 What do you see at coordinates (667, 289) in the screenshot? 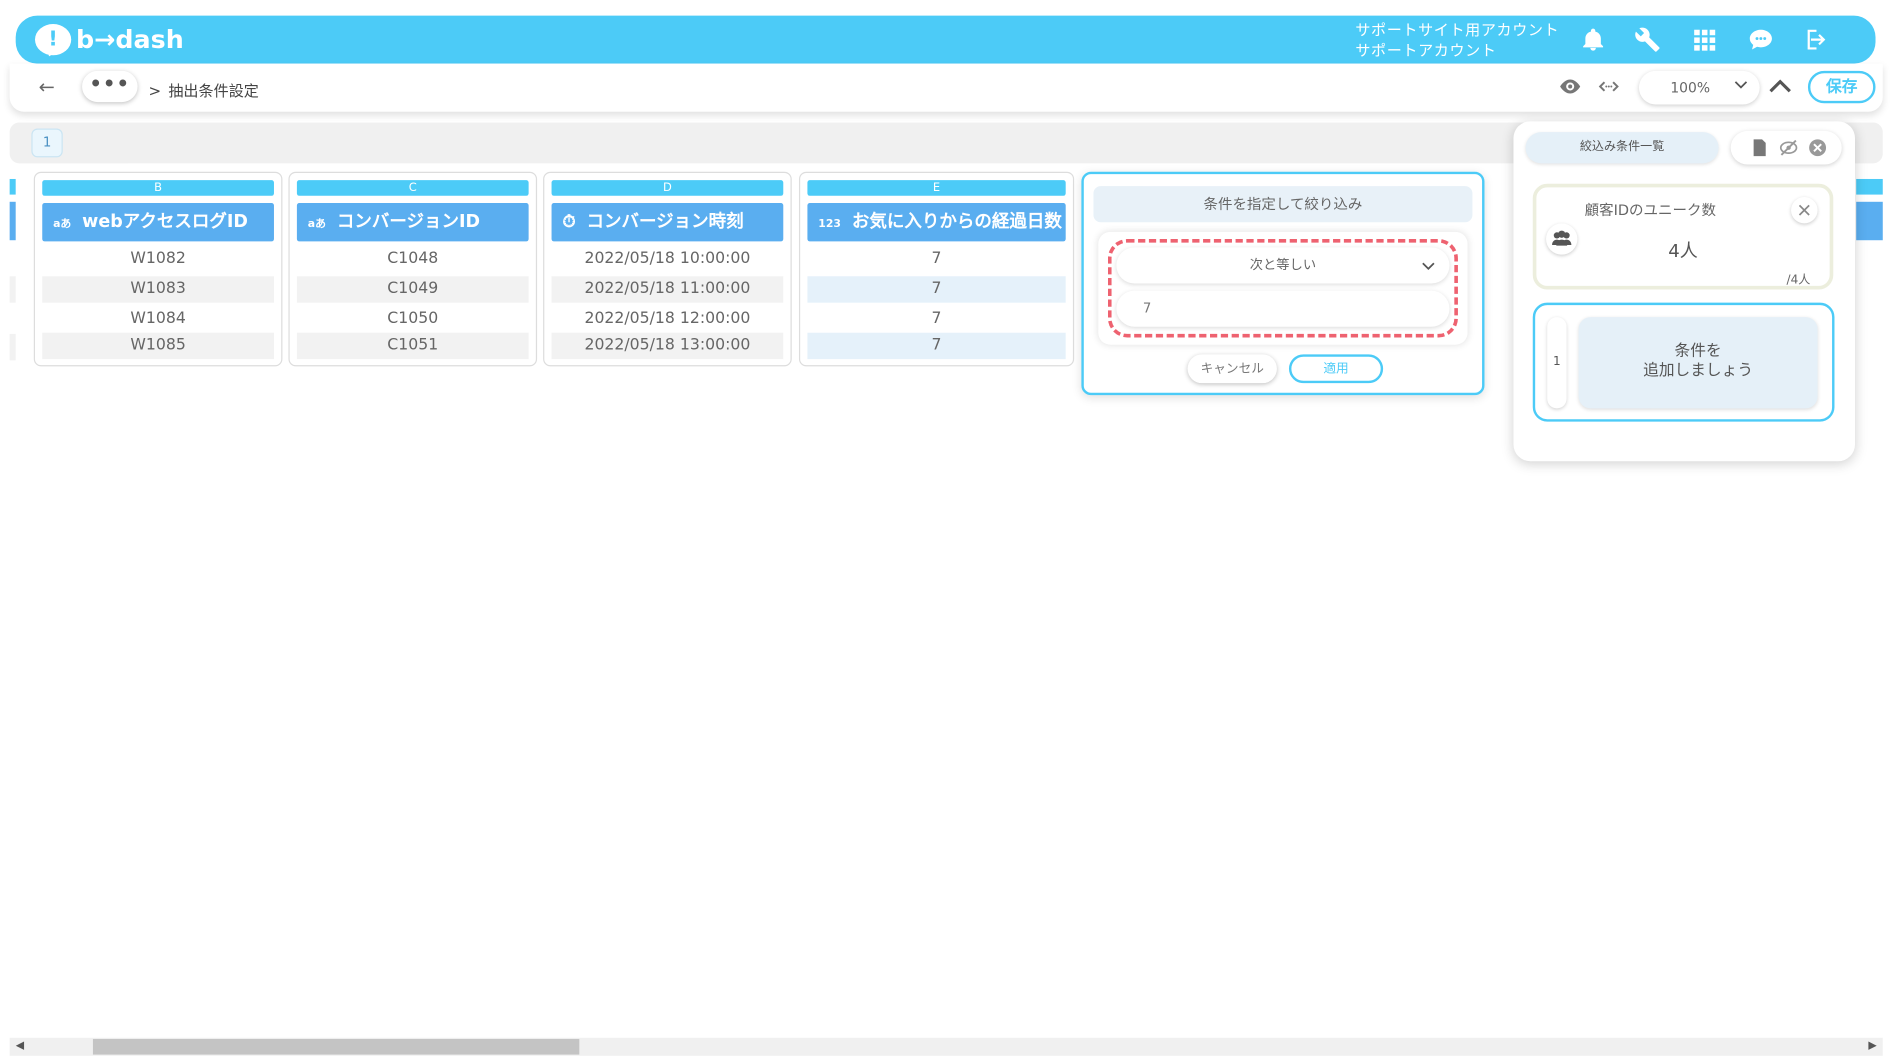
I see `table-cell: 2022/05/18 11:00:00` at bounding box center [667, 289].